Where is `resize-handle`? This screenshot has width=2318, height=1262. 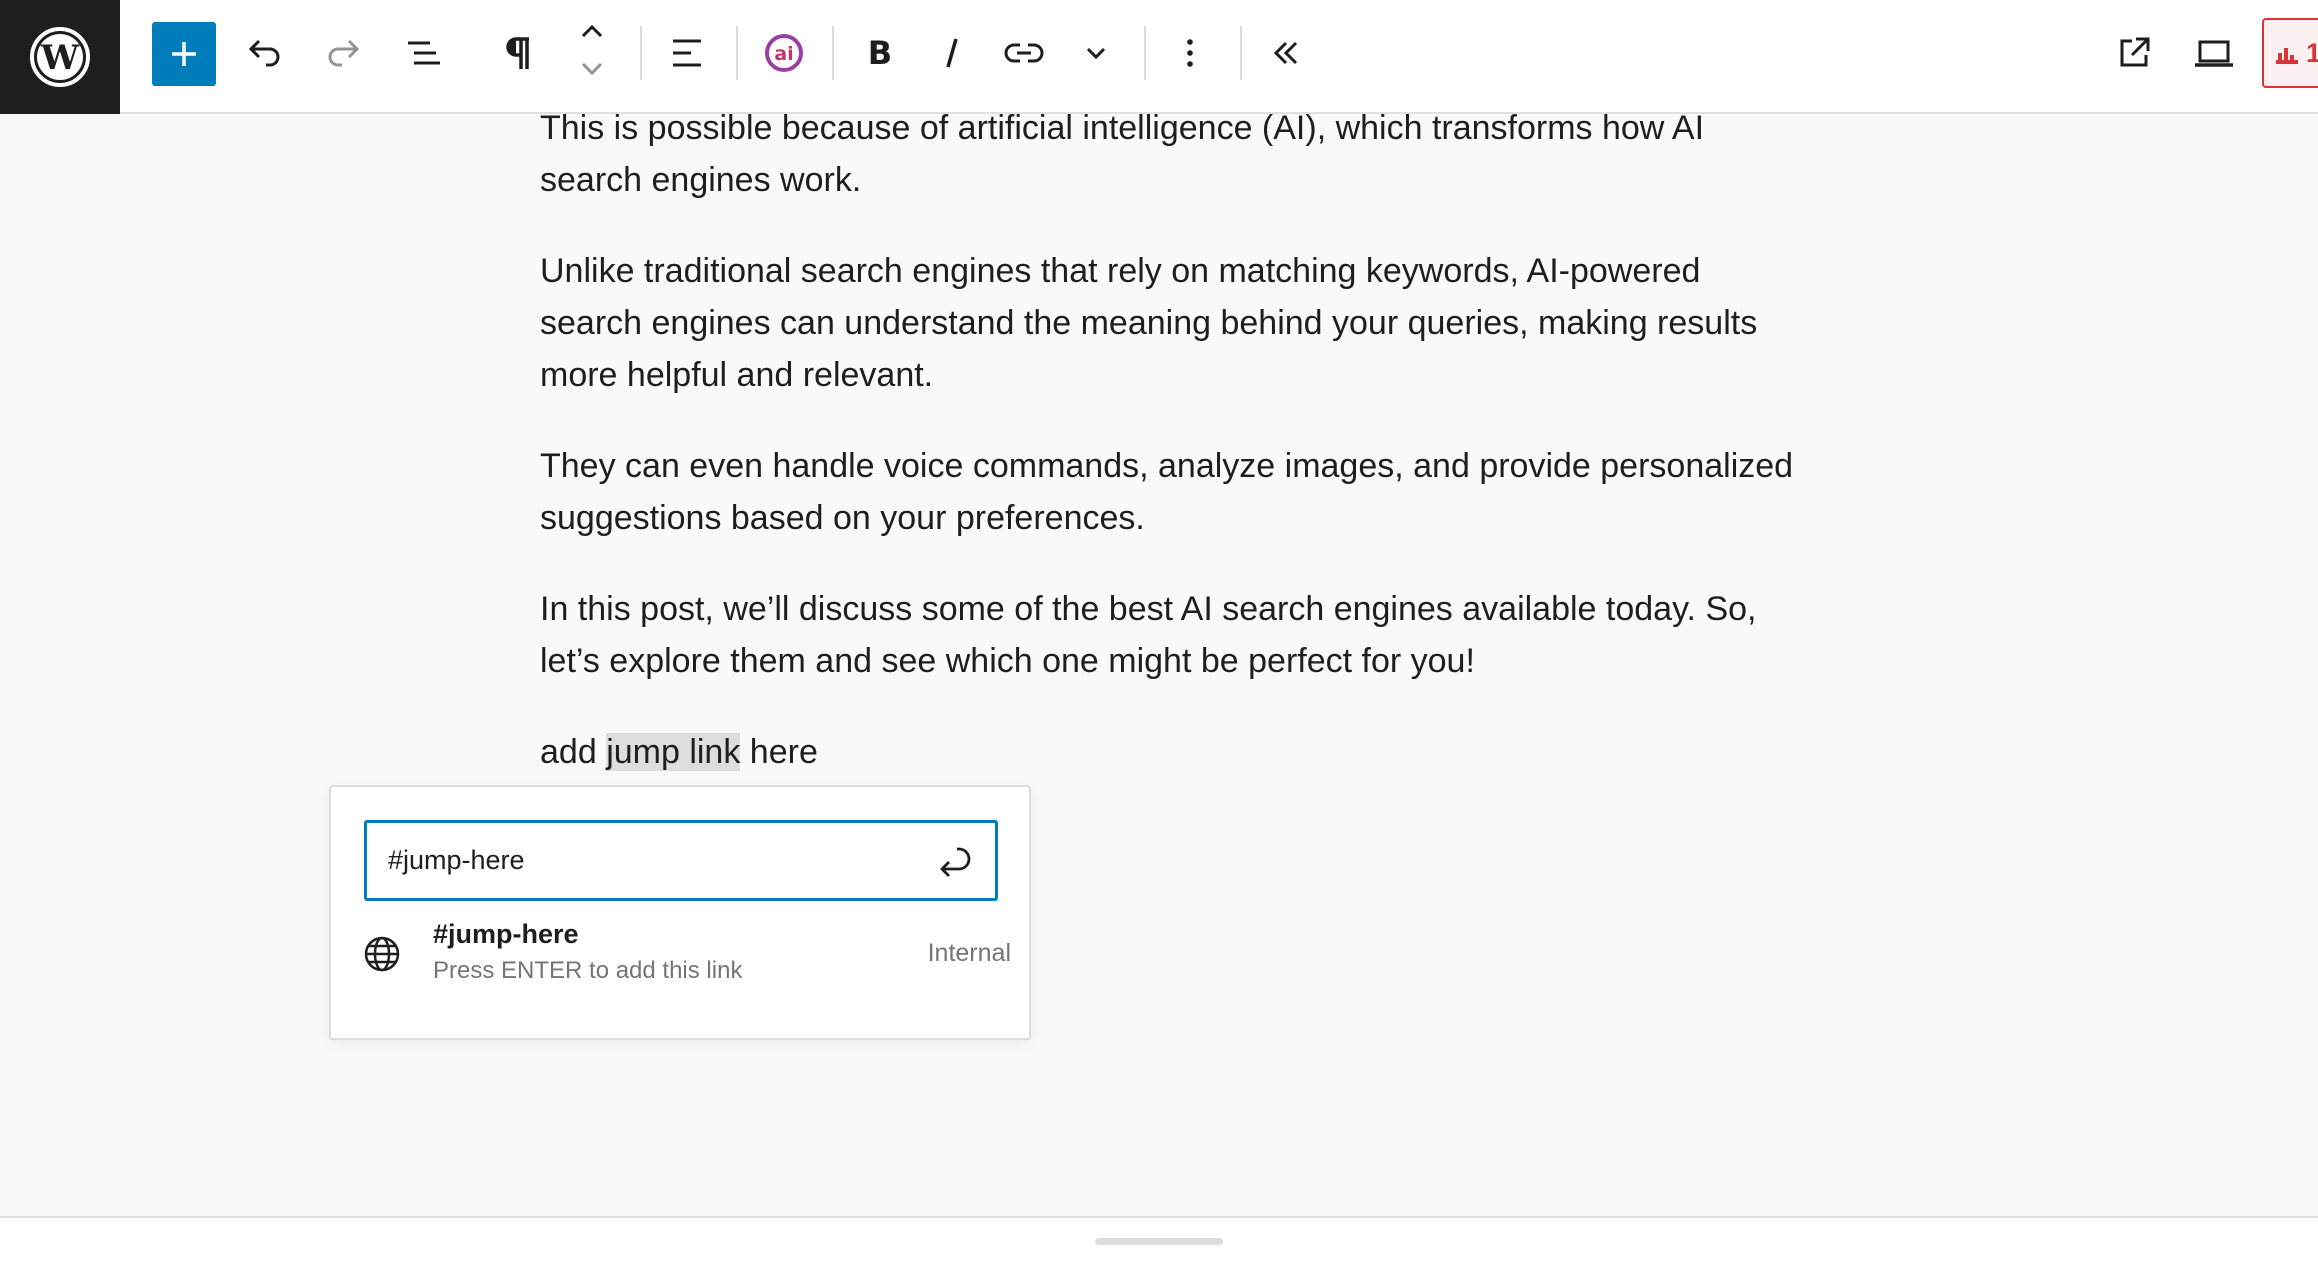 resize-handle is located at coordinates (1159, 1241).